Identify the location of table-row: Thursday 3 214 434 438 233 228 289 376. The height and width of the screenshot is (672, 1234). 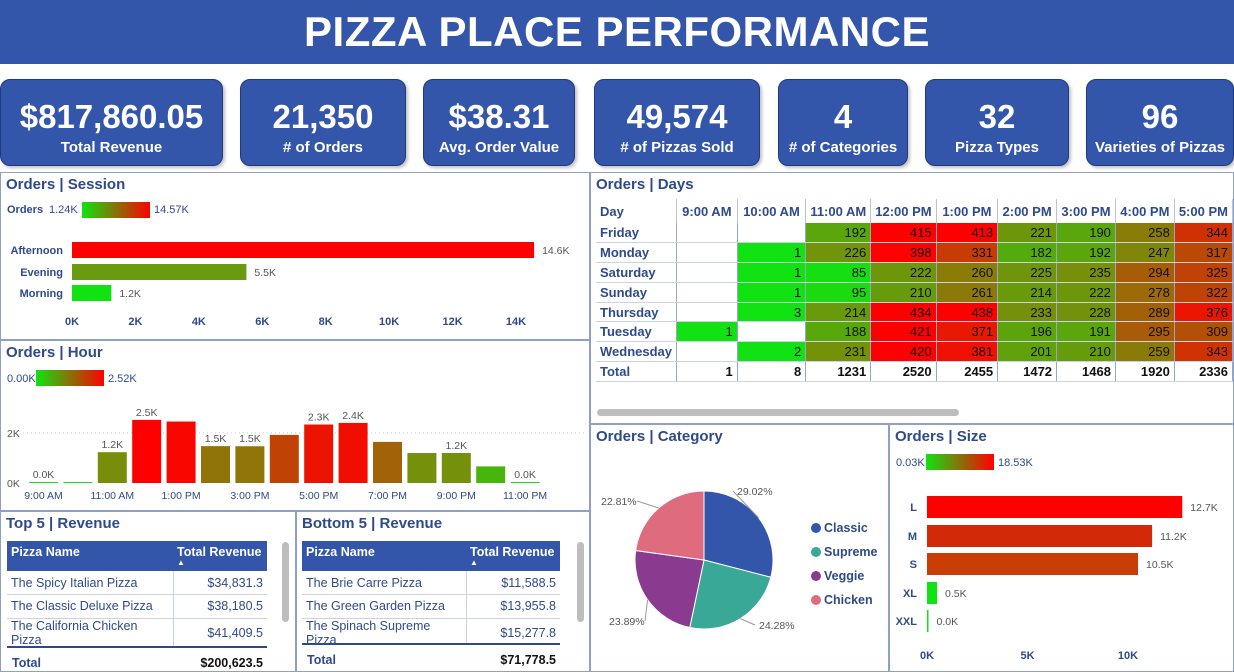
(914, 312).